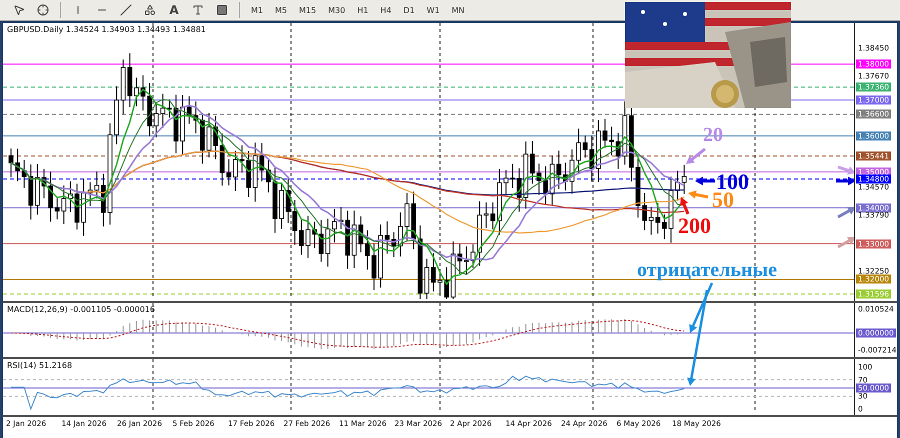 The image size is (900, 438). Describe the element at coordinates (458, 10) in the screenshot. I see `timeframe-button: MN` at that location.